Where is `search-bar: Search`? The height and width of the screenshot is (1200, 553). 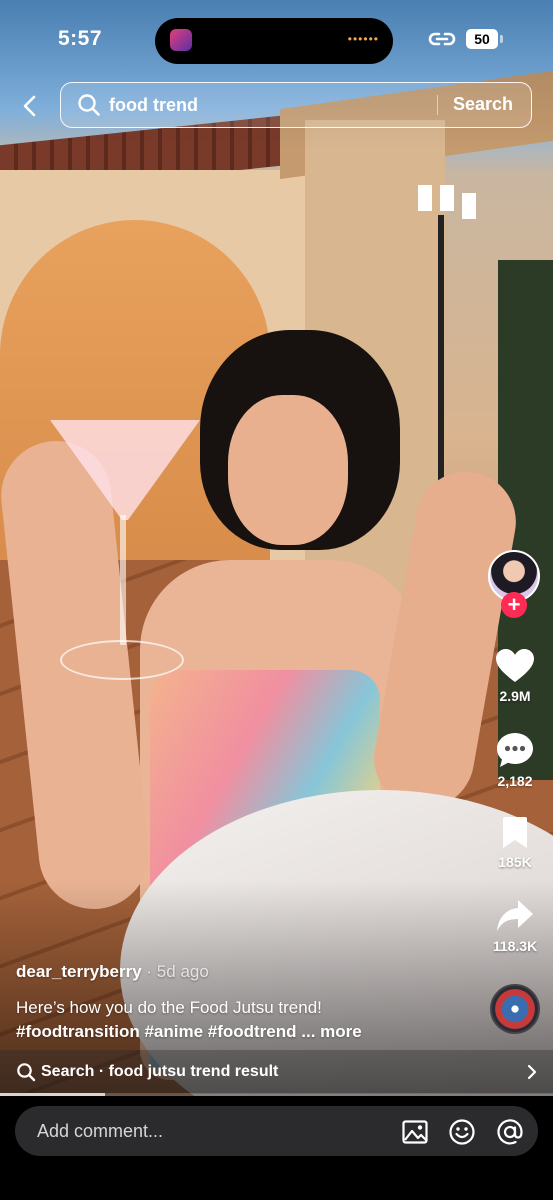 search-bar: Search is located at coordinates (296, 105).